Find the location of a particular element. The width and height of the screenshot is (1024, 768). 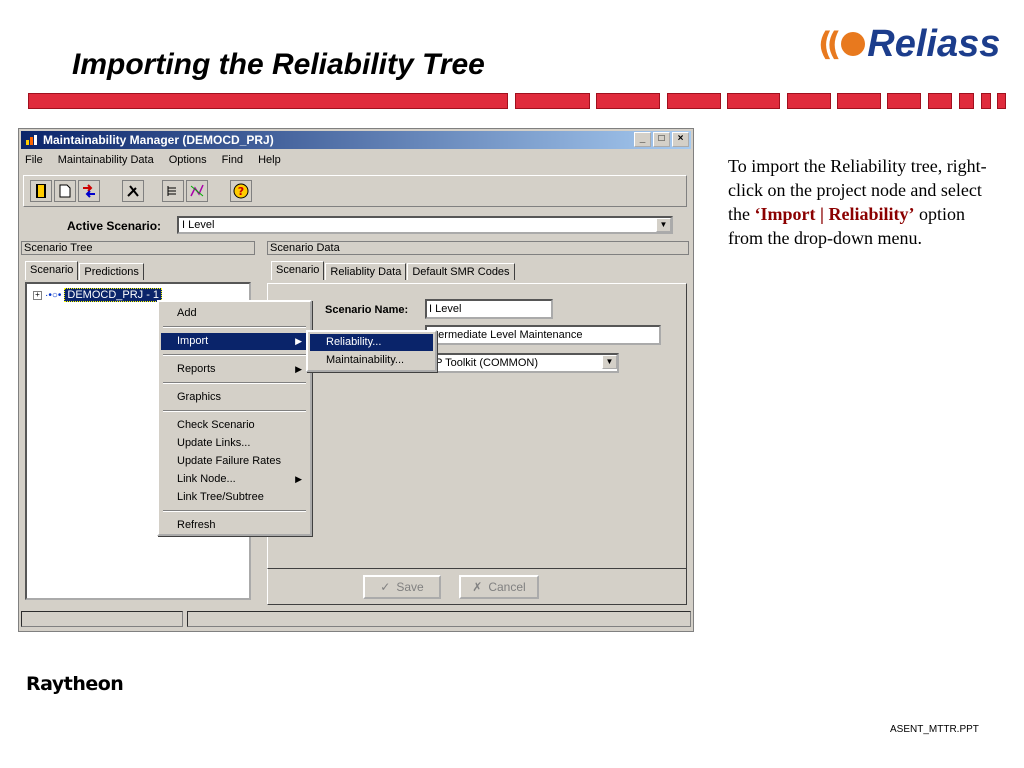

menu-item-add: Add is located at coordinates (234, 313).